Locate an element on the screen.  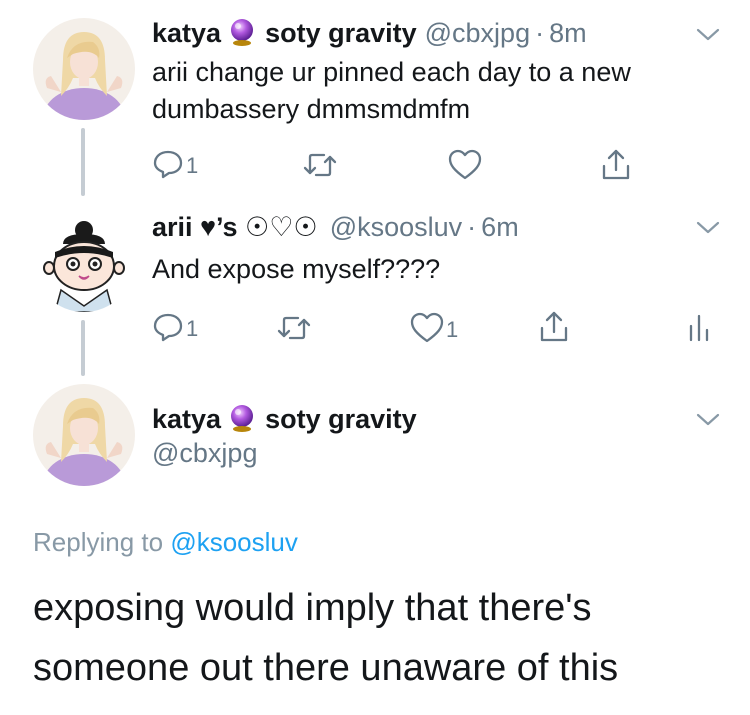
focused-tweet-text-line-2: someone out there unaware of this is located at coordinates (326, 668).